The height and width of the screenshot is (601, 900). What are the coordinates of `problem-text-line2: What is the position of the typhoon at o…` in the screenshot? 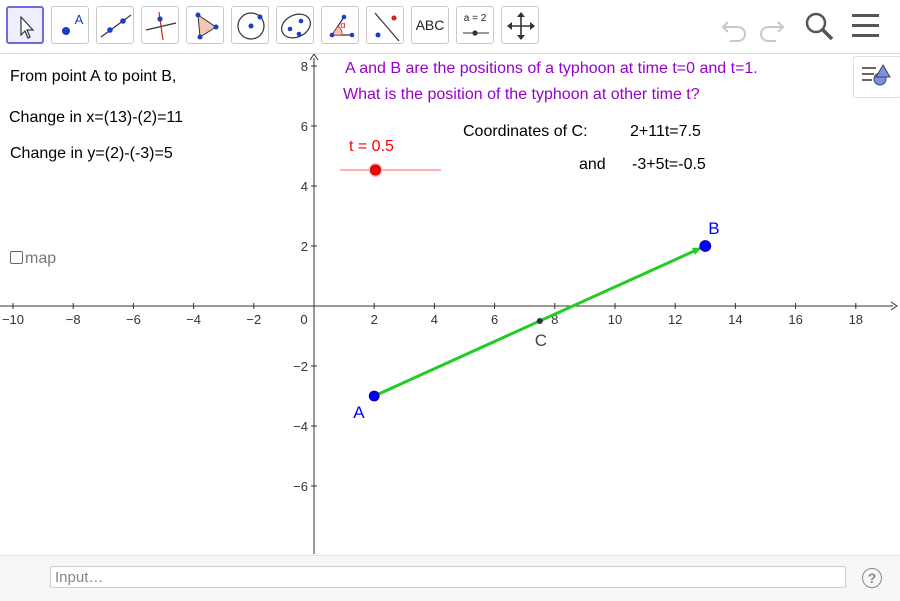 It's located at (521, 94).